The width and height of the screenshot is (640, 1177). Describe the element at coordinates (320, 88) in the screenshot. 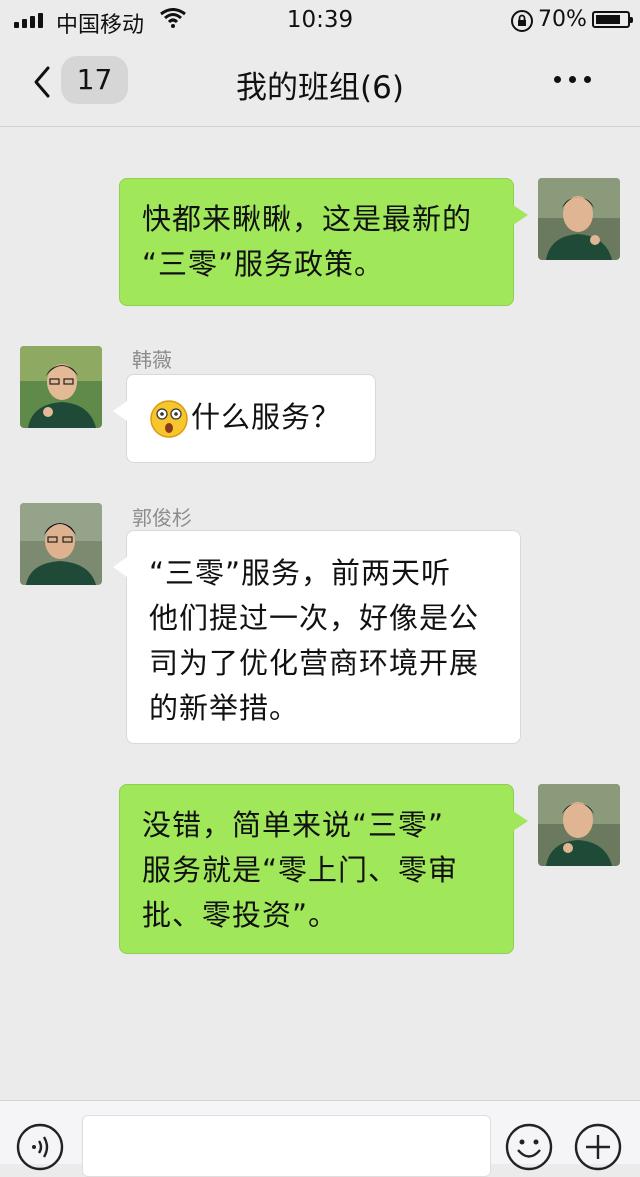

I see `chat-title: 我的班组(6)` at that location.